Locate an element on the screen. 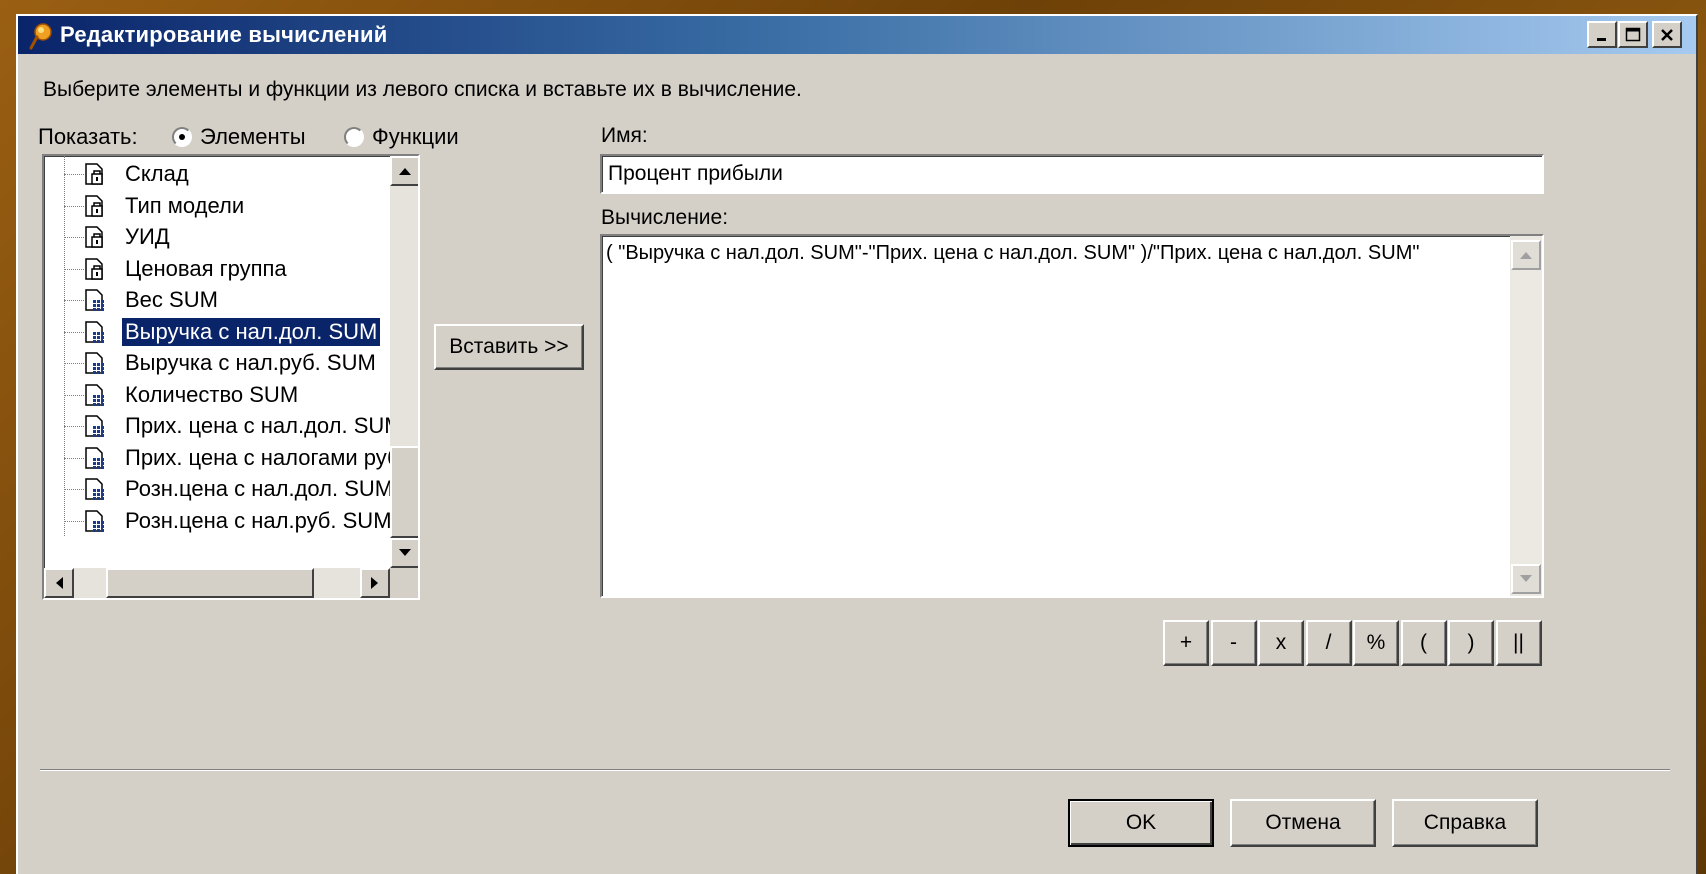 This screenshot has width=1706, height=874. tree-item: Тип модели is located at coordinates (217, 206).